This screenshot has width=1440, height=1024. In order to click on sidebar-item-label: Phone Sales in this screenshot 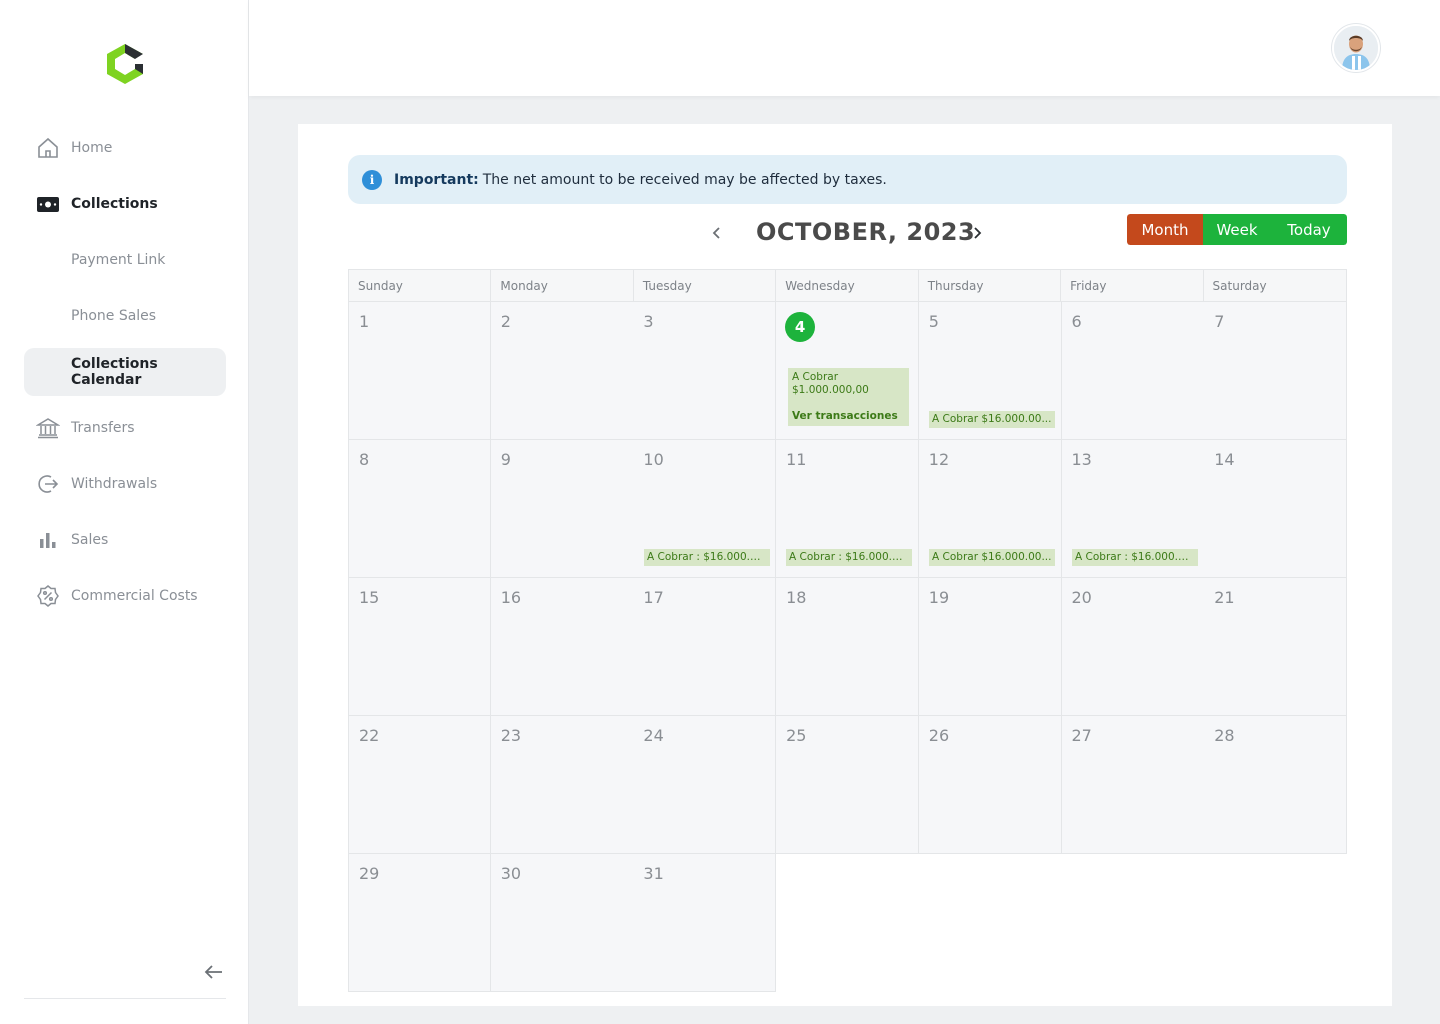, I will do `click(114, 316)`.